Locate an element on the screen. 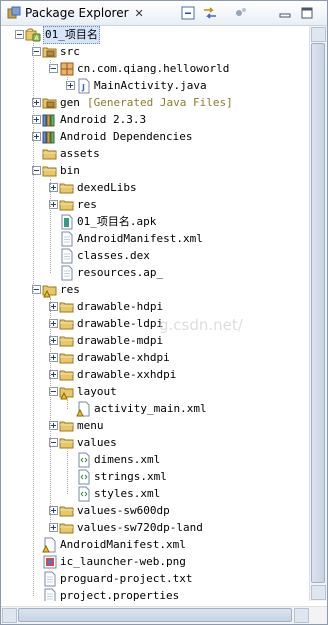 The height and width of the screenshot is (625, 328). java-file-icon: J is located at coordinates (84, 86).